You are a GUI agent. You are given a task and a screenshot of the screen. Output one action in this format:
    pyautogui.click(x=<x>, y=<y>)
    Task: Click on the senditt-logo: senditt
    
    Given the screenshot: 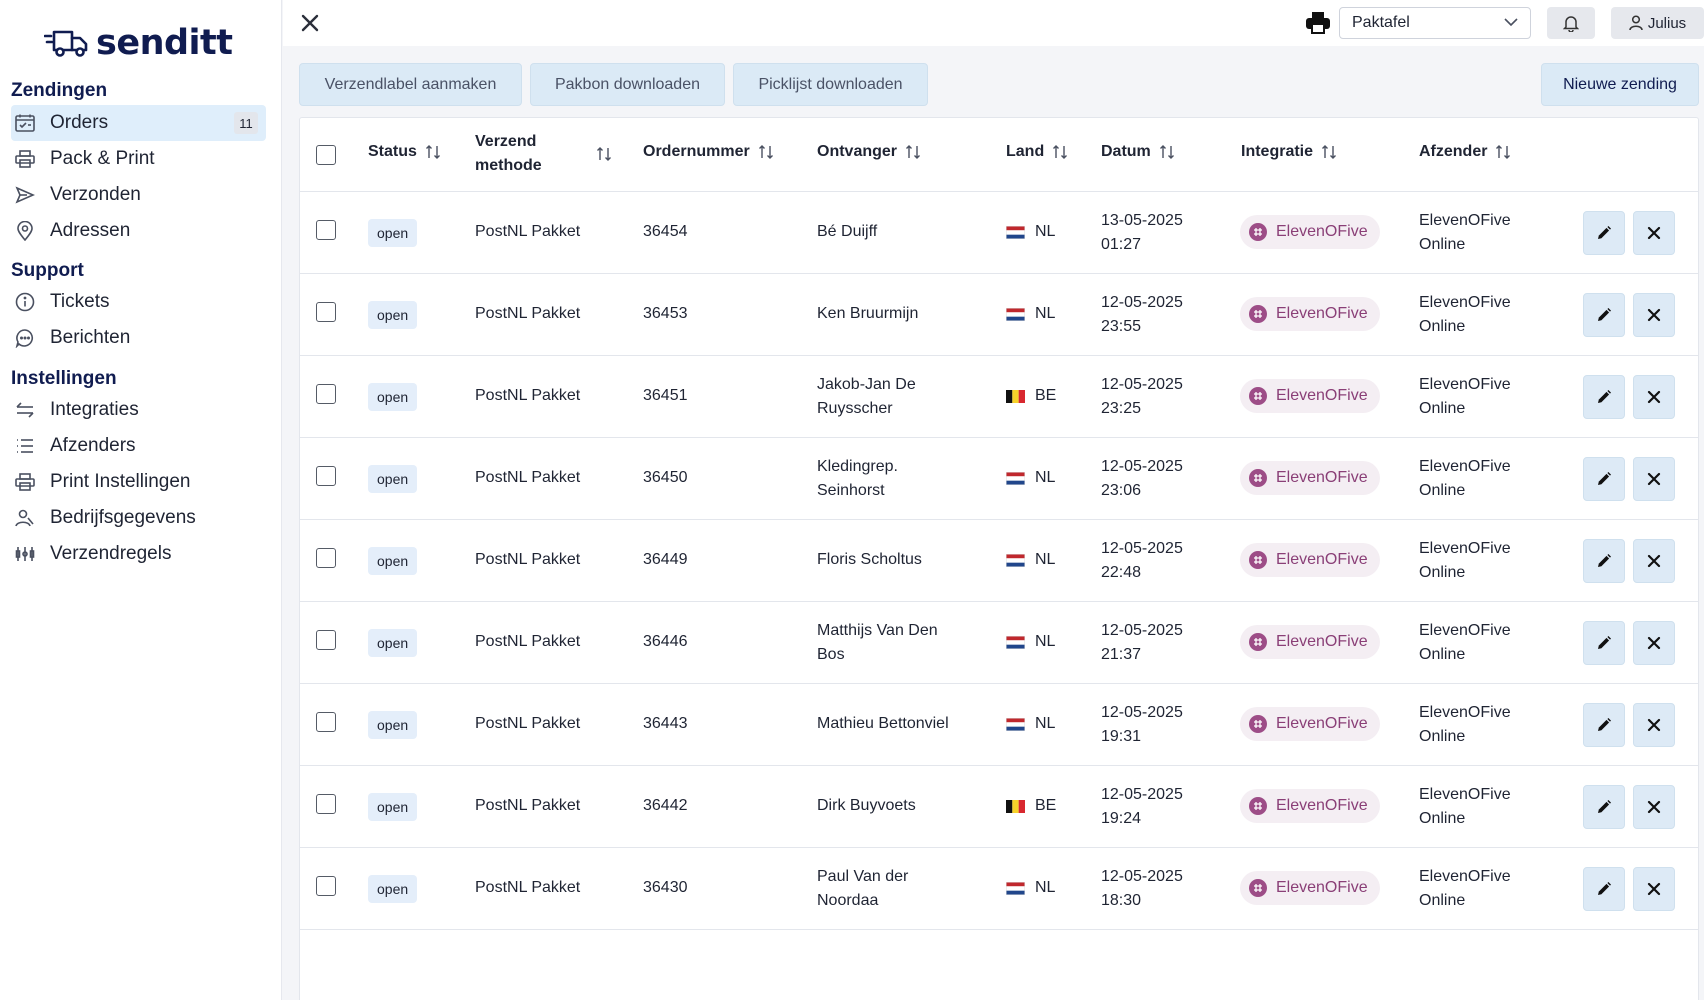 What is the action you would take?
    pyautogui.click(x=138, y=43)
    